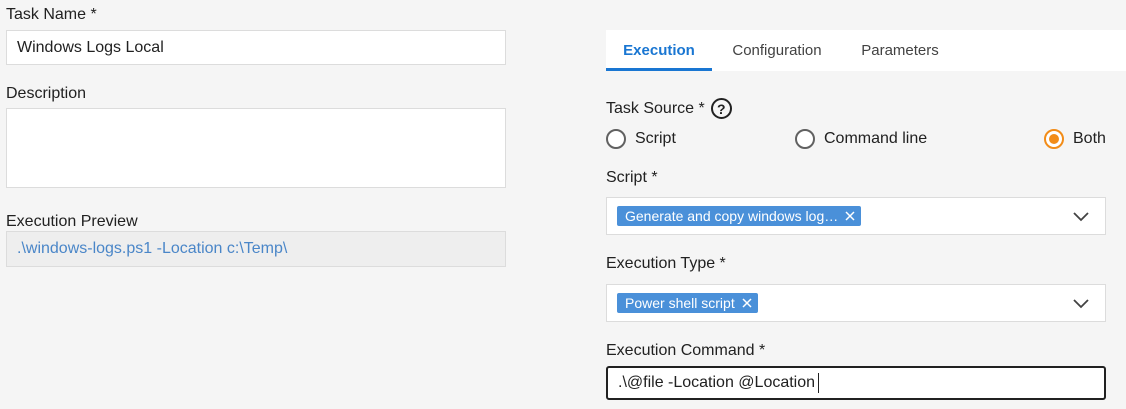 The width and height of the screenshot is (1126, 409). I want to click on description-label: Description, so click(46, 93).